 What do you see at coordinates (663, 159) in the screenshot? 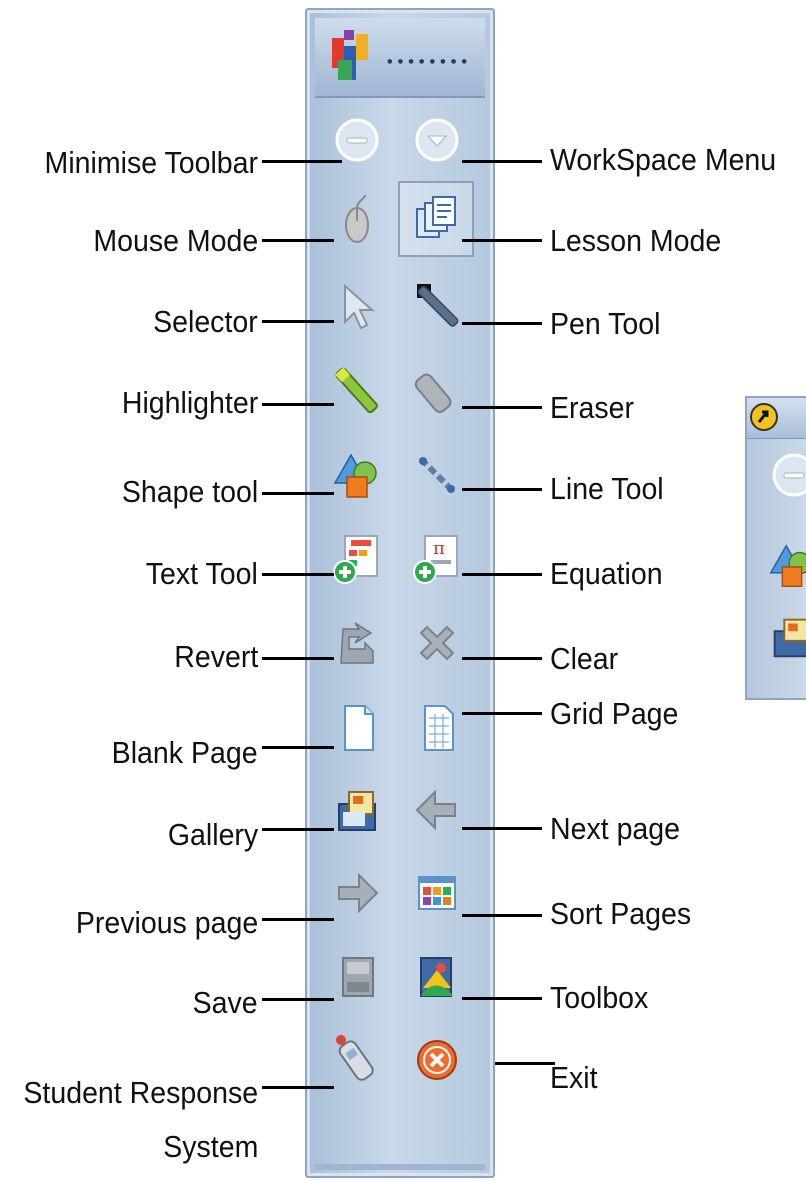
I see `label-workspace-menu: WorkSpace Menu` at bounding box center [663, 159].